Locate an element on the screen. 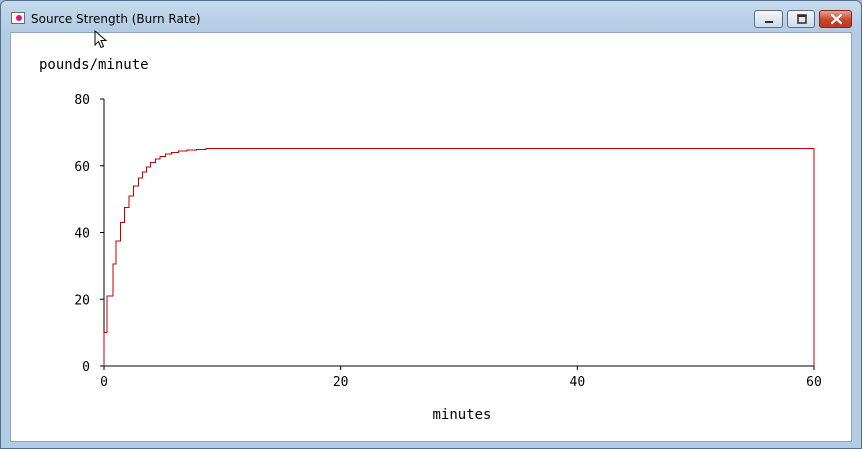 This screenshot has width=862, height=449. minimize-button is located at coordinates (768, 19).